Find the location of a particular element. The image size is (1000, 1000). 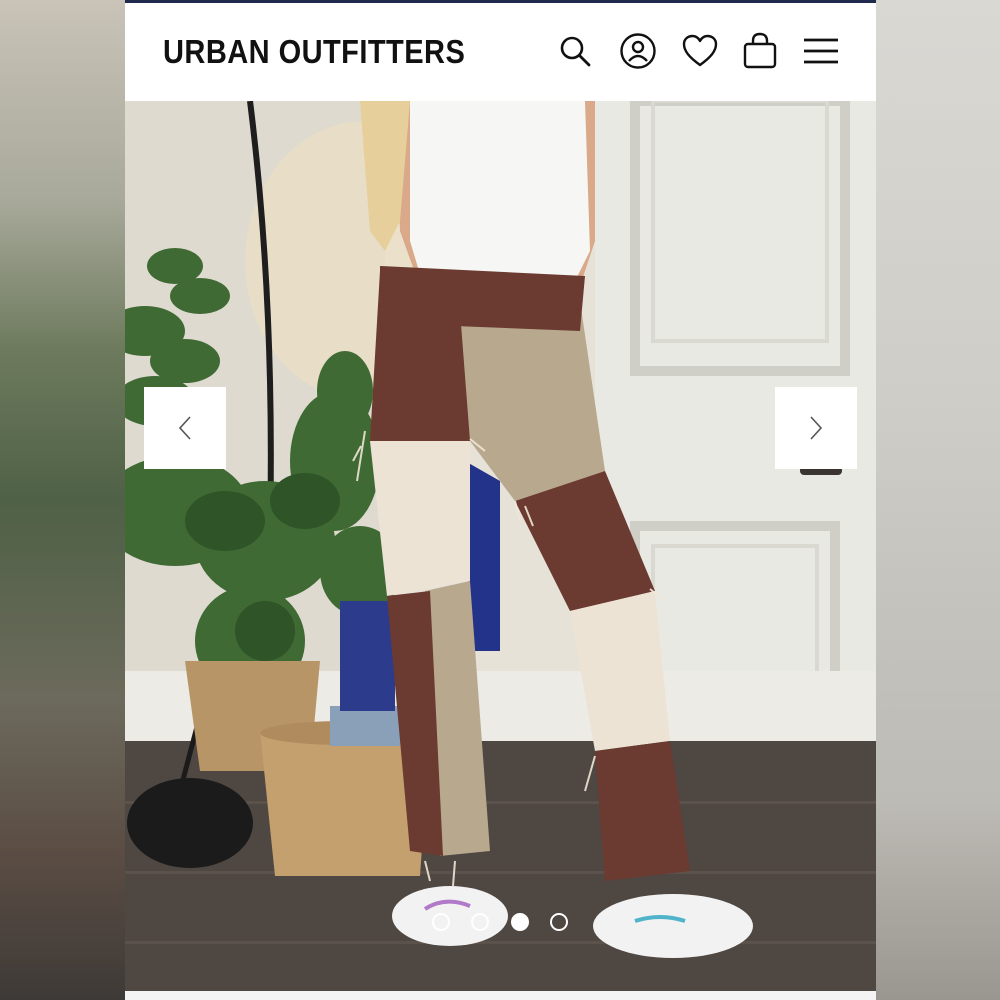

blurred-background-right is located at coordinates (938, 500).